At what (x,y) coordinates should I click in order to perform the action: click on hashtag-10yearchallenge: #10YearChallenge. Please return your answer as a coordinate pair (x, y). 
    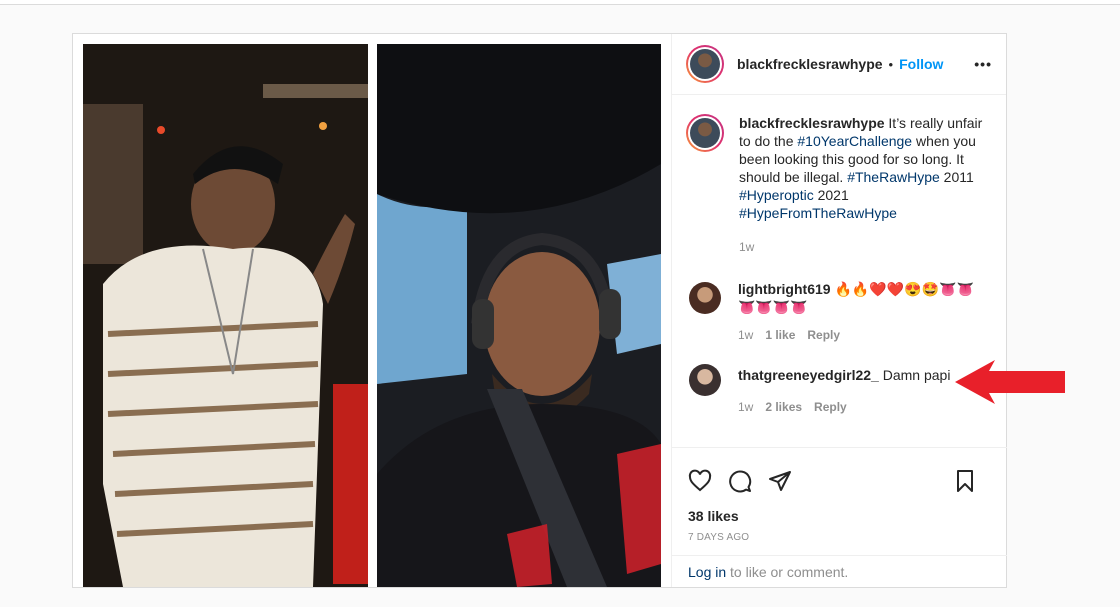
    Looking at the image, I should click on (854, 141).